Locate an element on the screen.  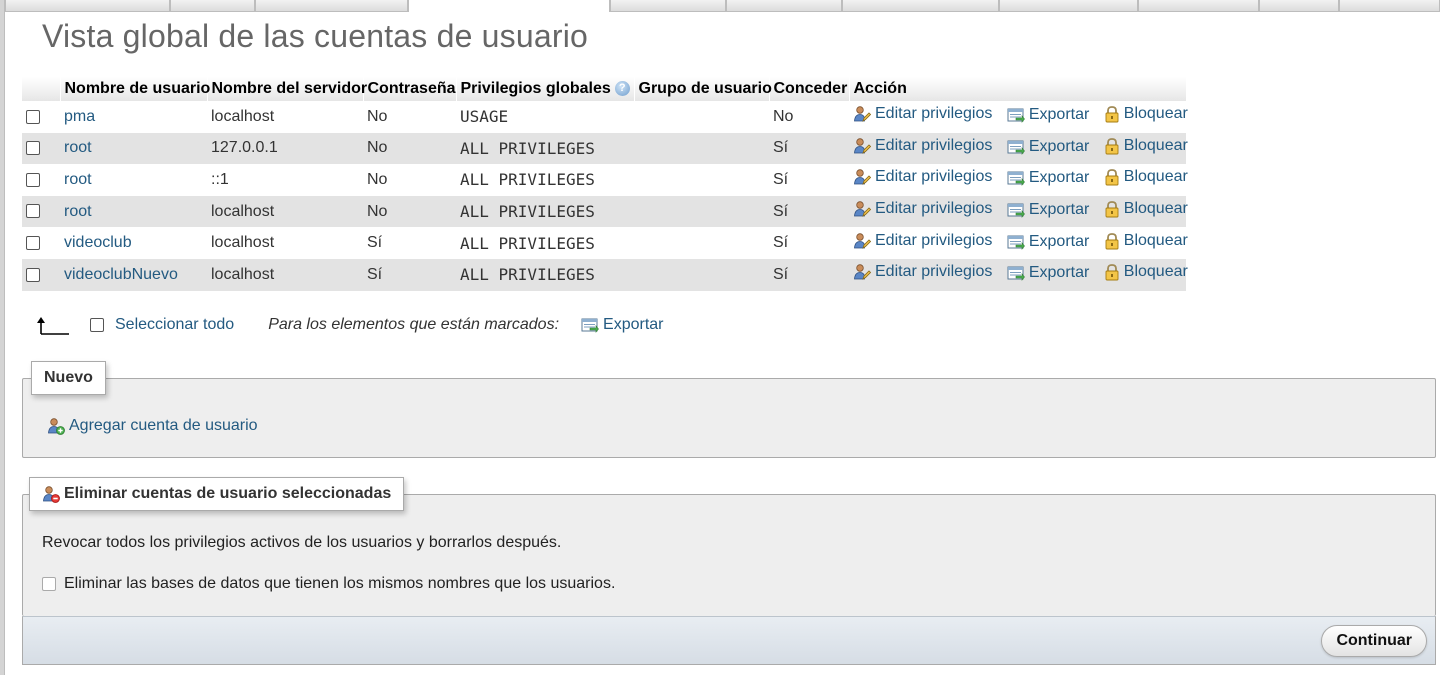
select-all-link: Seleccionar todo is located at coordinates (174, 325).